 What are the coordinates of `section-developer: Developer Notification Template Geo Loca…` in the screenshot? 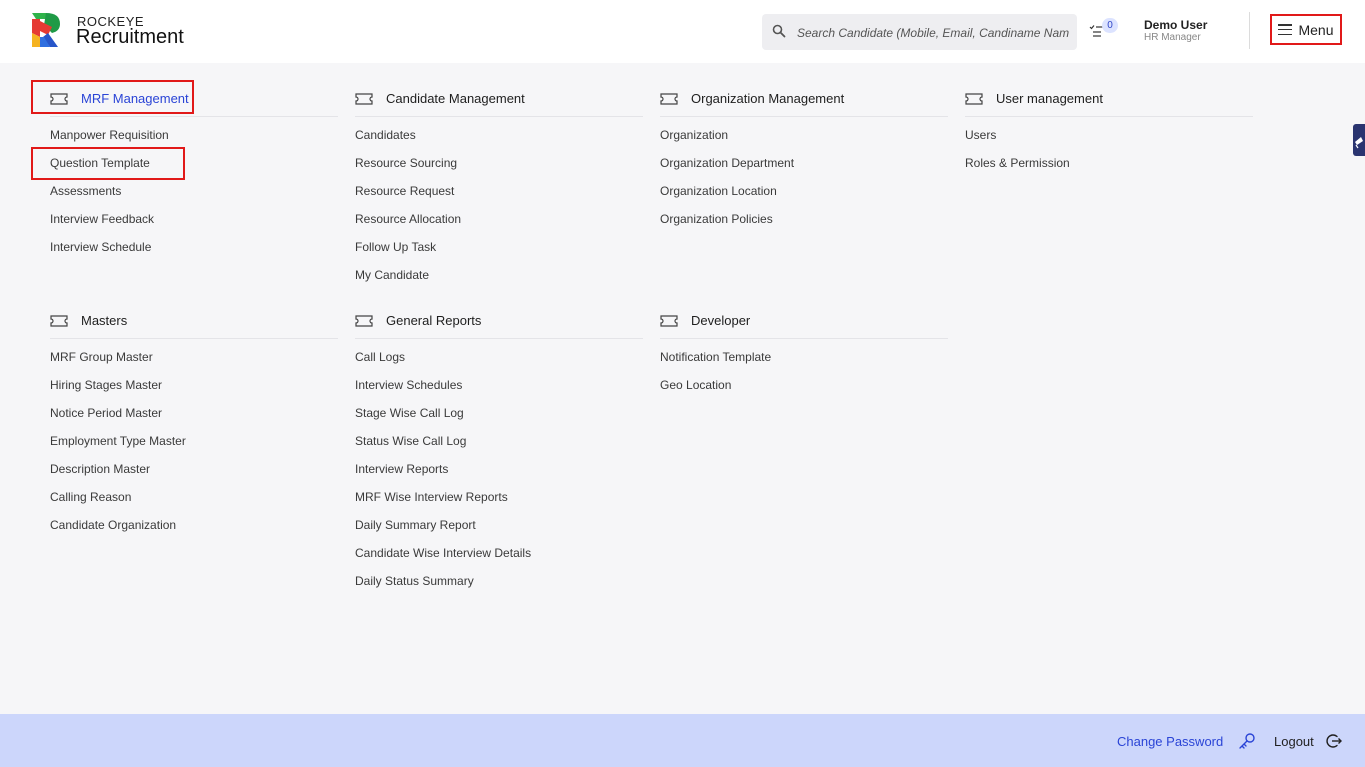 It's located at (804, 352).